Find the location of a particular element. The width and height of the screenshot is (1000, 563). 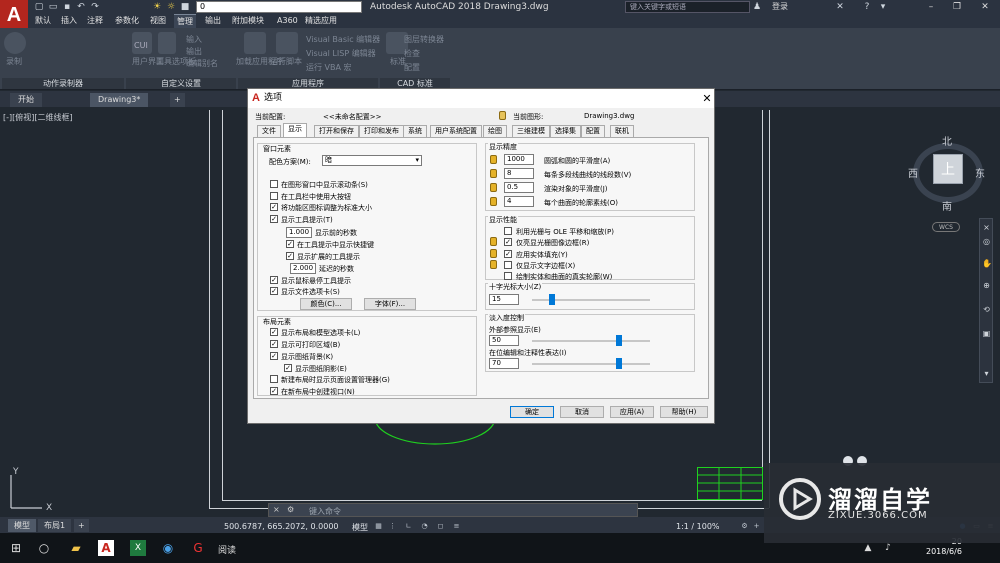

tool-palettes-icon is located at coordinates (167, 43).